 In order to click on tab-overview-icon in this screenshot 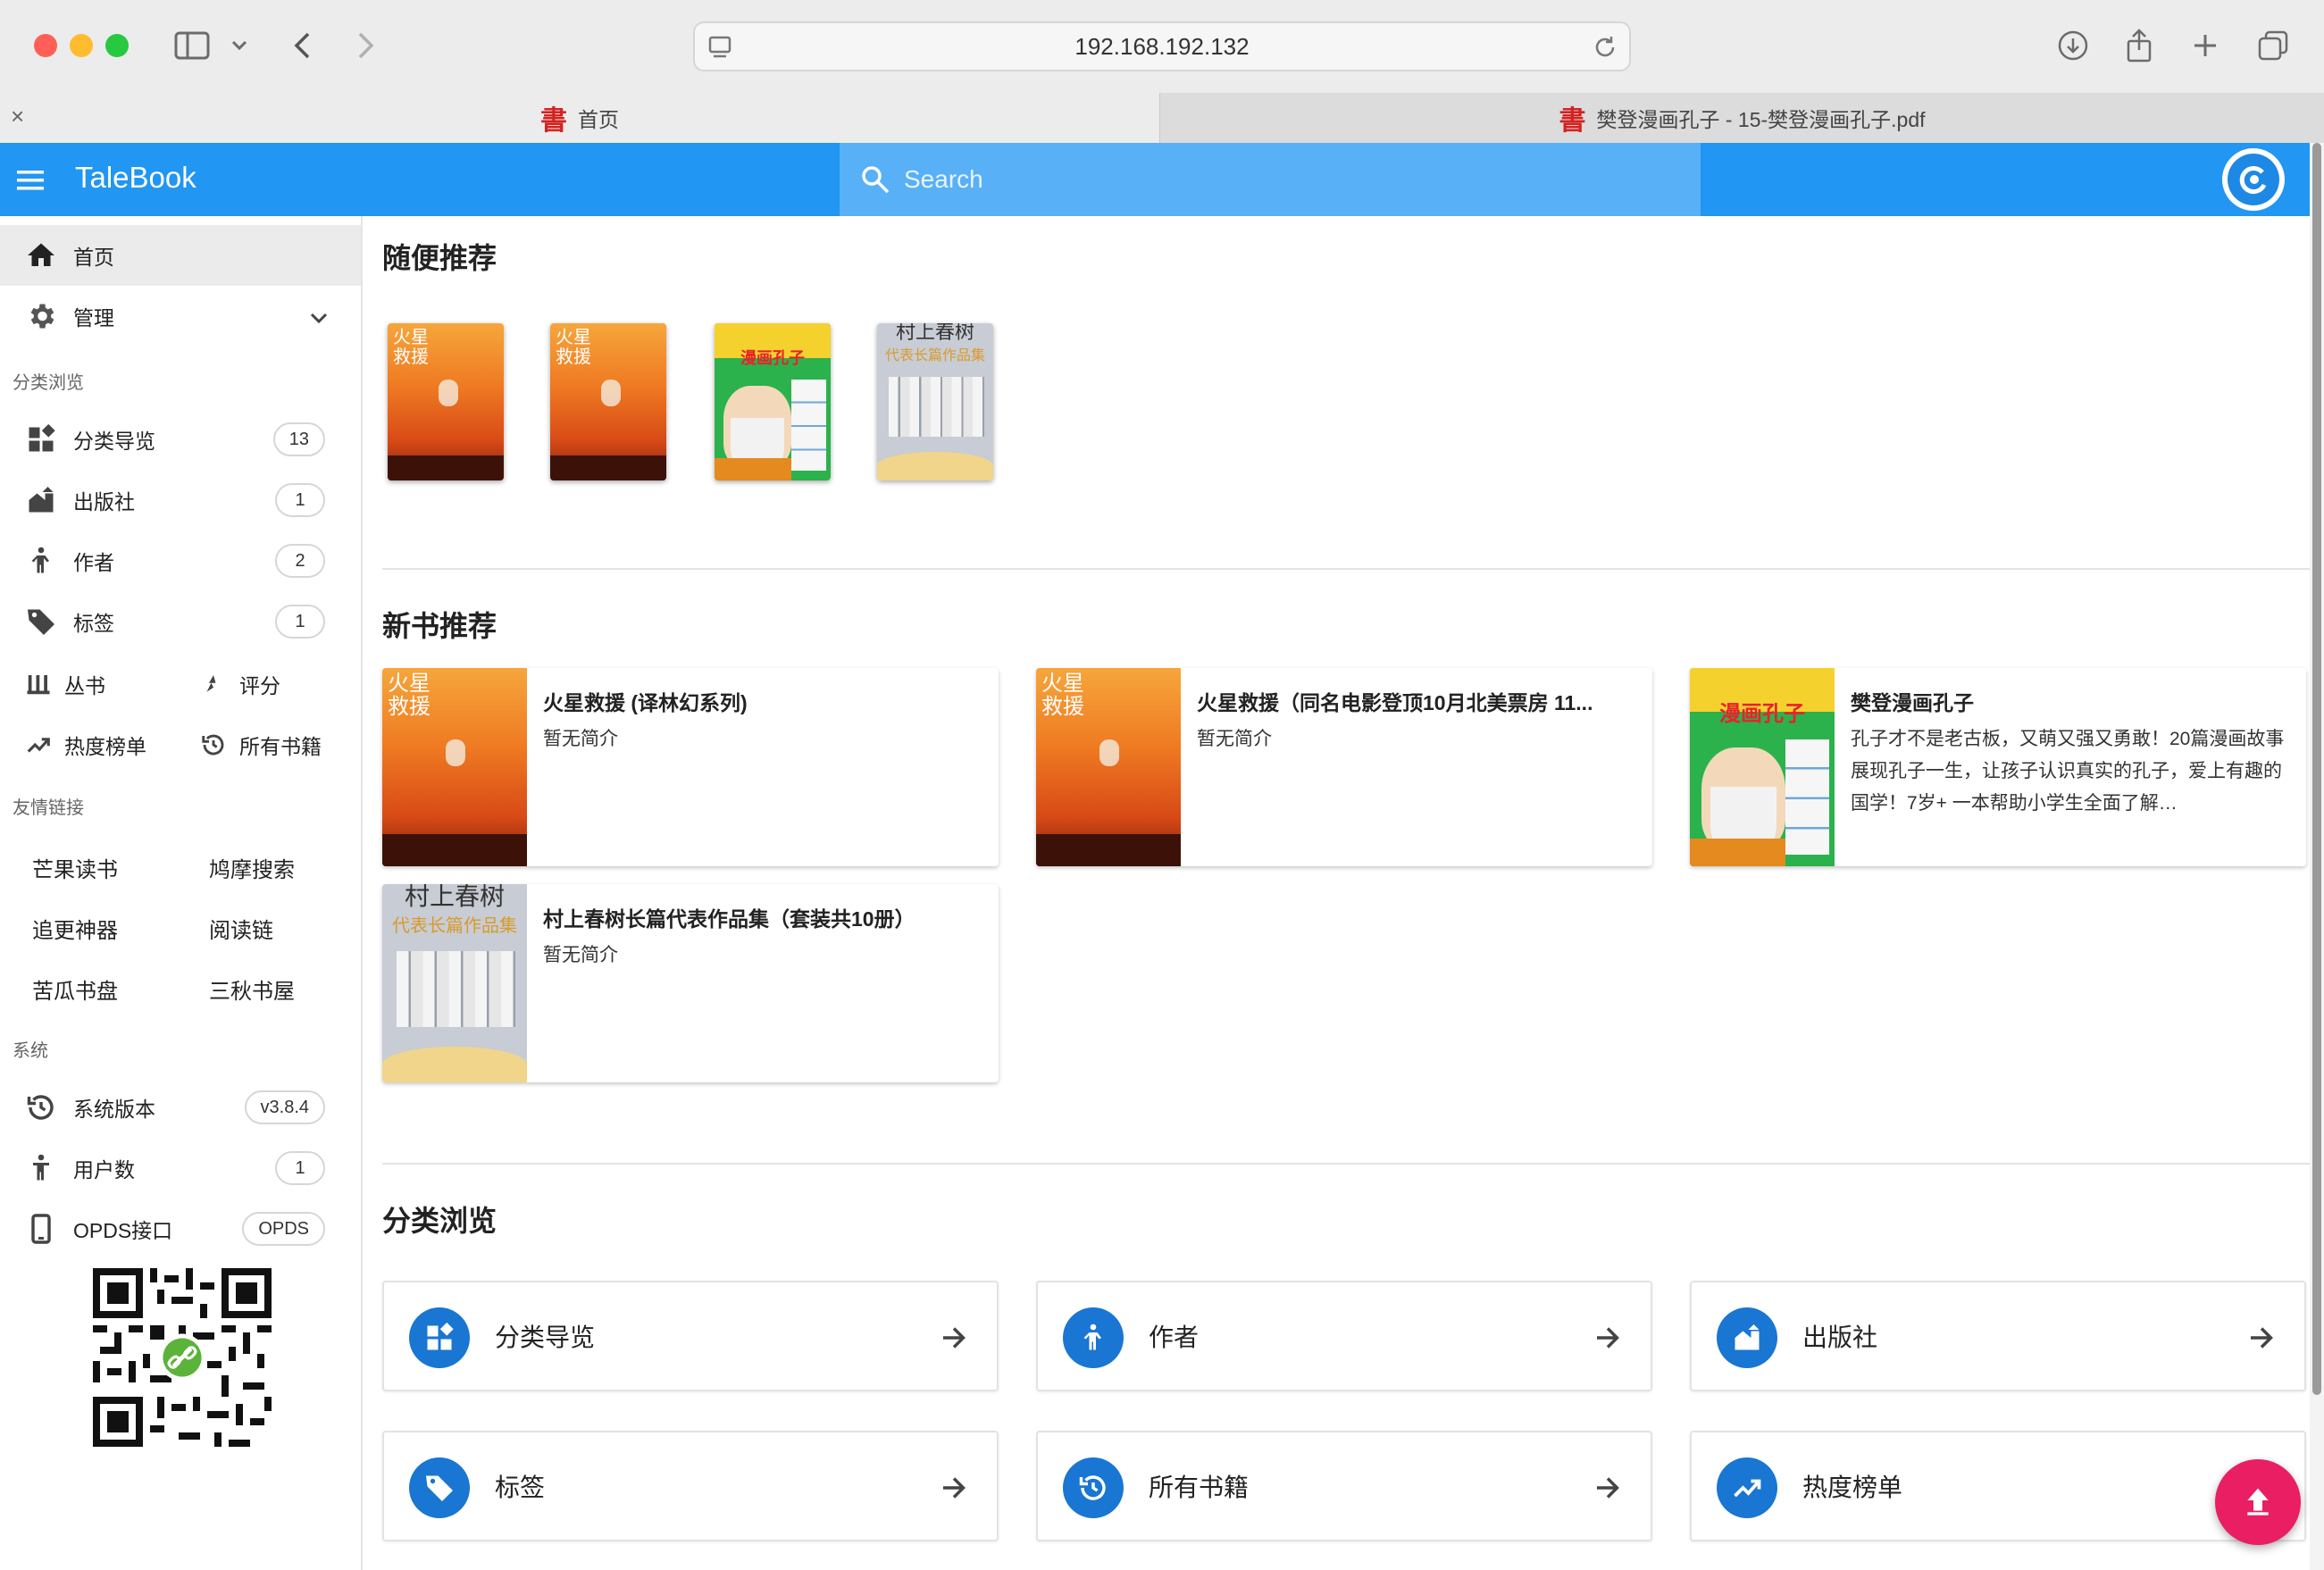, I will do `click(2273, 45)`.